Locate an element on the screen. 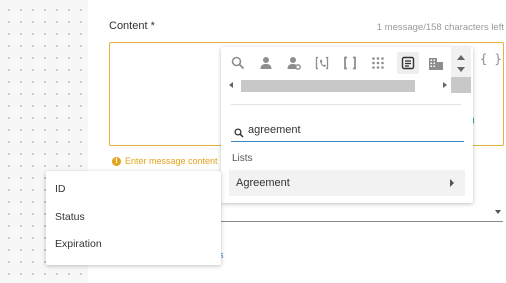  warning-text: Enter message content is located at coordinates (171, 161).